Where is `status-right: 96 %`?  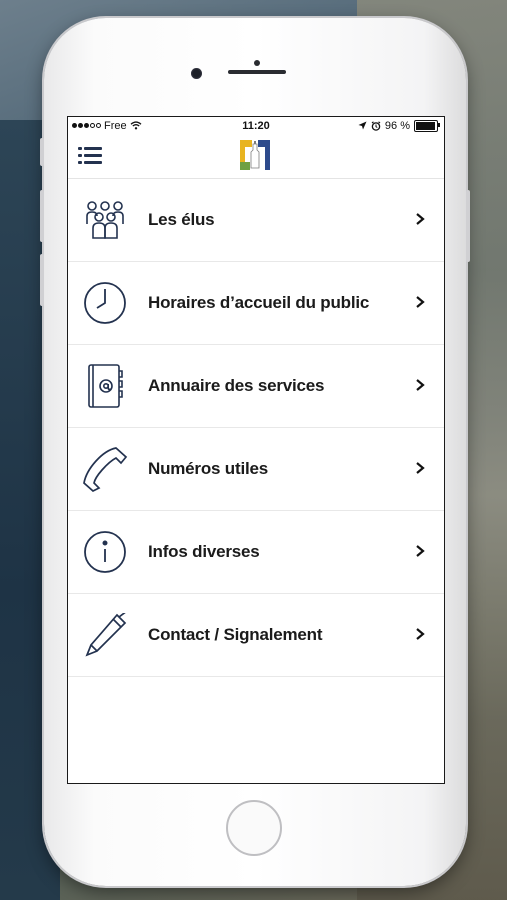
status-right: 96 % is located at coordinates (399, 125).